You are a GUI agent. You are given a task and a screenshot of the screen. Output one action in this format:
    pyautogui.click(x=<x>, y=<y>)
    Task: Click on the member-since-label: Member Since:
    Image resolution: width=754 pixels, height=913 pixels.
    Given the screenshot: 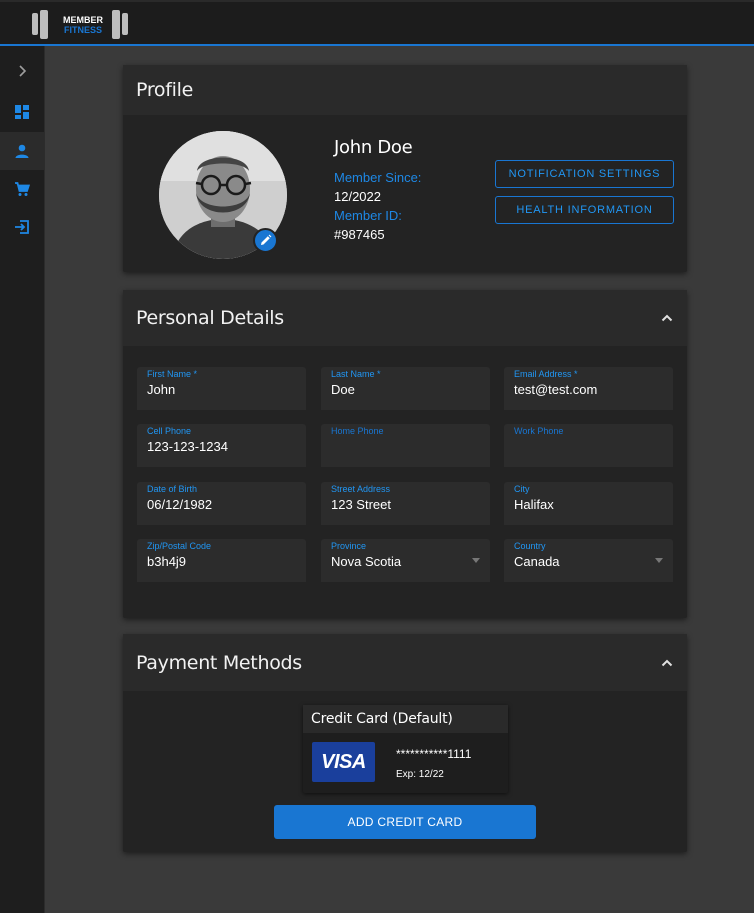 What is the action you would take?
    pyautogui.click(x=378, y=177)
    